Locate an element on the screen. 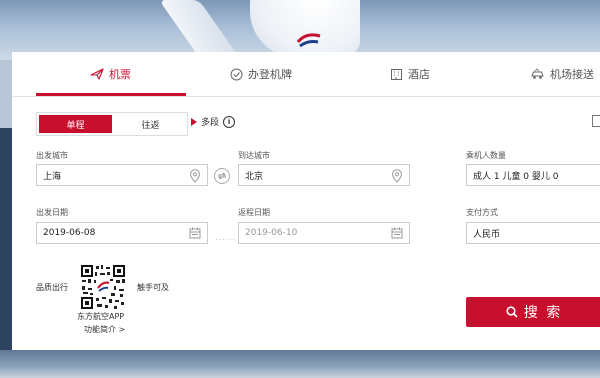 This screenshot has height=378, width=600. play-arrow-icon is located at coordinates (194, 121).